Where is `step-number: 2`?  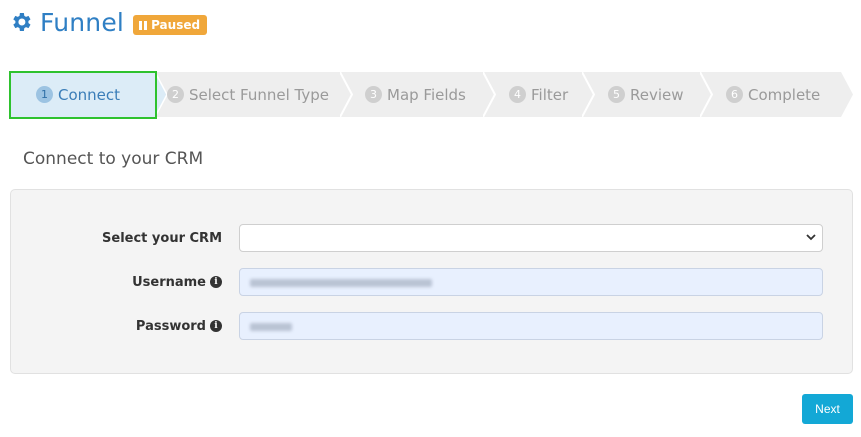 step-number: 2 is located at coordinates (175, 94).